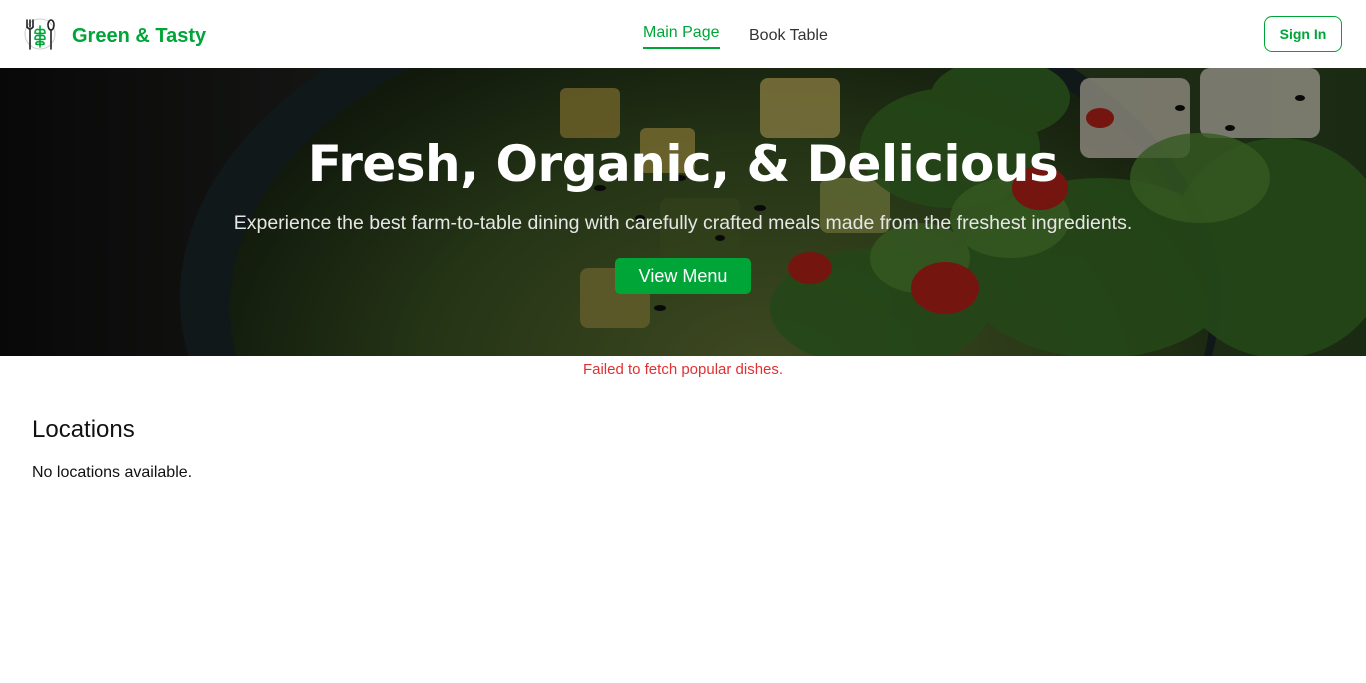 The height and width of the screenshot is (683, 1366). Describe the element at coordinates (683, 164) in the screenshot. I see `hero-title: Fresh, Organic, & Delicious` at that location.